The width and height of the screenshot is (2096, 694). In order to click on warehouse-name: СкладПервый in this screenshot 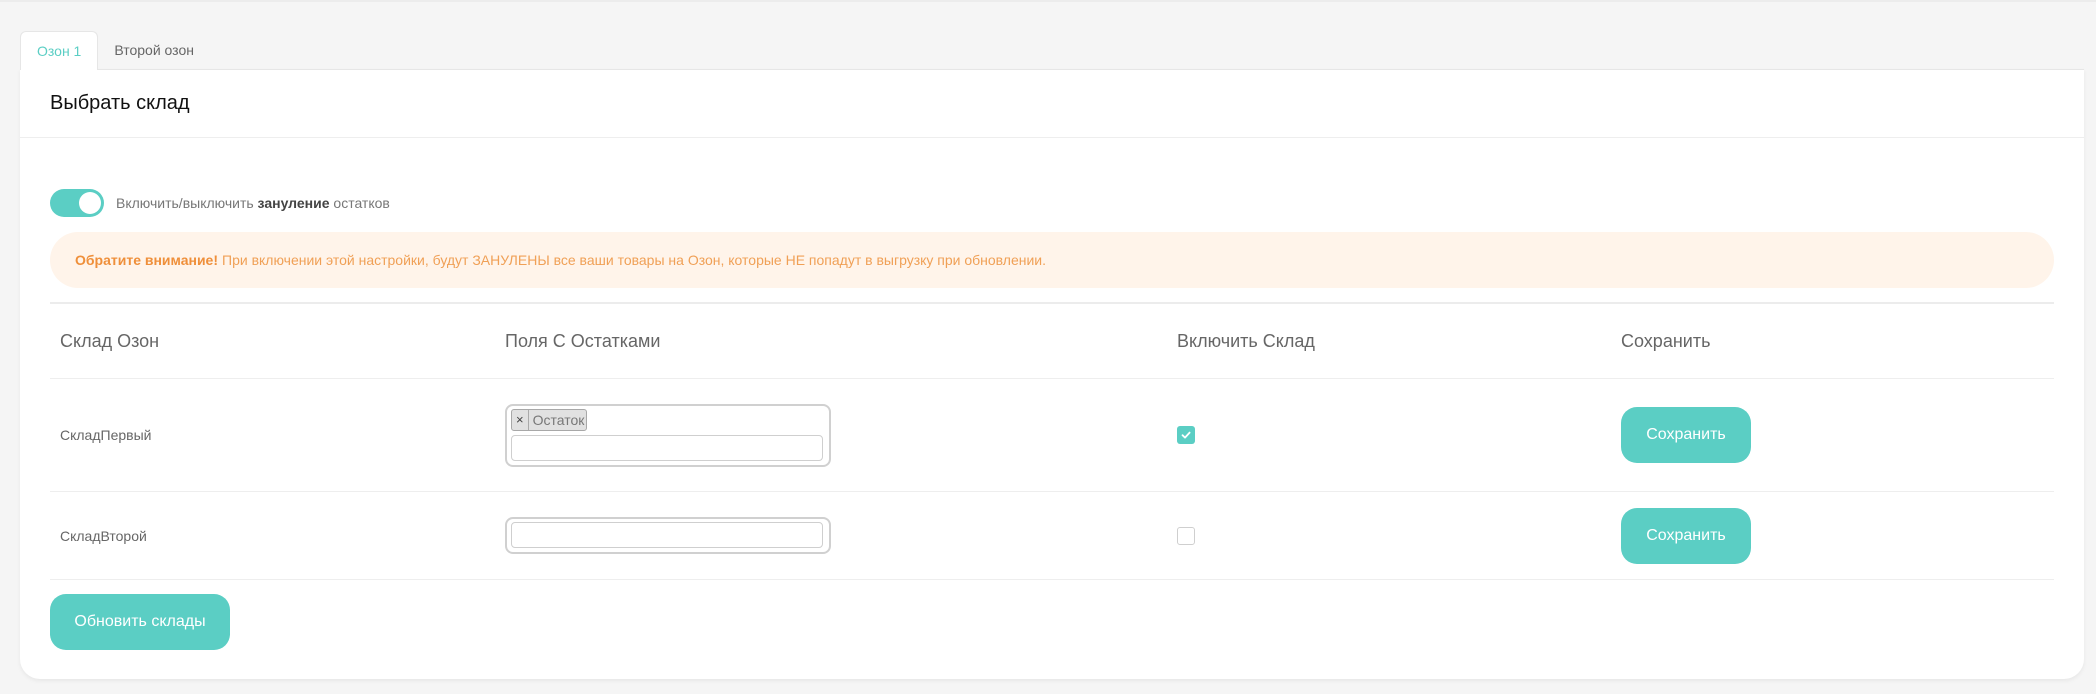, I will do `click(106, 435)`.